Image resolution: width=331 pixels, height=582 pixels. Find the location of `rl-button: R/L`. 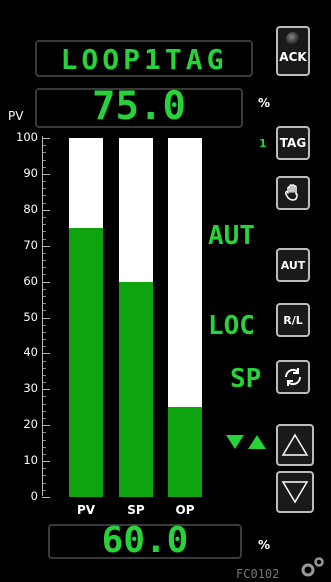

rl-button: R/L is located at coordinates (293, 320).